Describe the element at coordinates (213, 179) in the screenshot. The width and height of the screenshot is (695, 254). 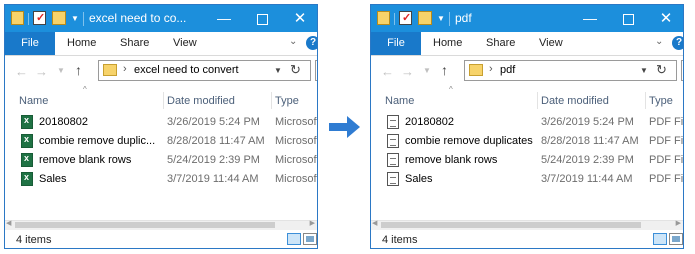
I see `file-date: 3/7/2019 11:44 AM` at that location.